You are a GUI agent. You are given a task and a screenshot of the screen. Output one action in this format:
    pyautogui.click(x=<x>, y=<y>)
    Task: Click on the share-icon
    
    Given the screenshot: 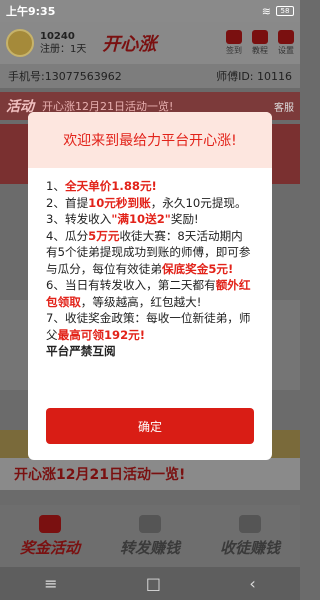 What is the action you would take?
    pyautogui.click(x=150, y=523)
    